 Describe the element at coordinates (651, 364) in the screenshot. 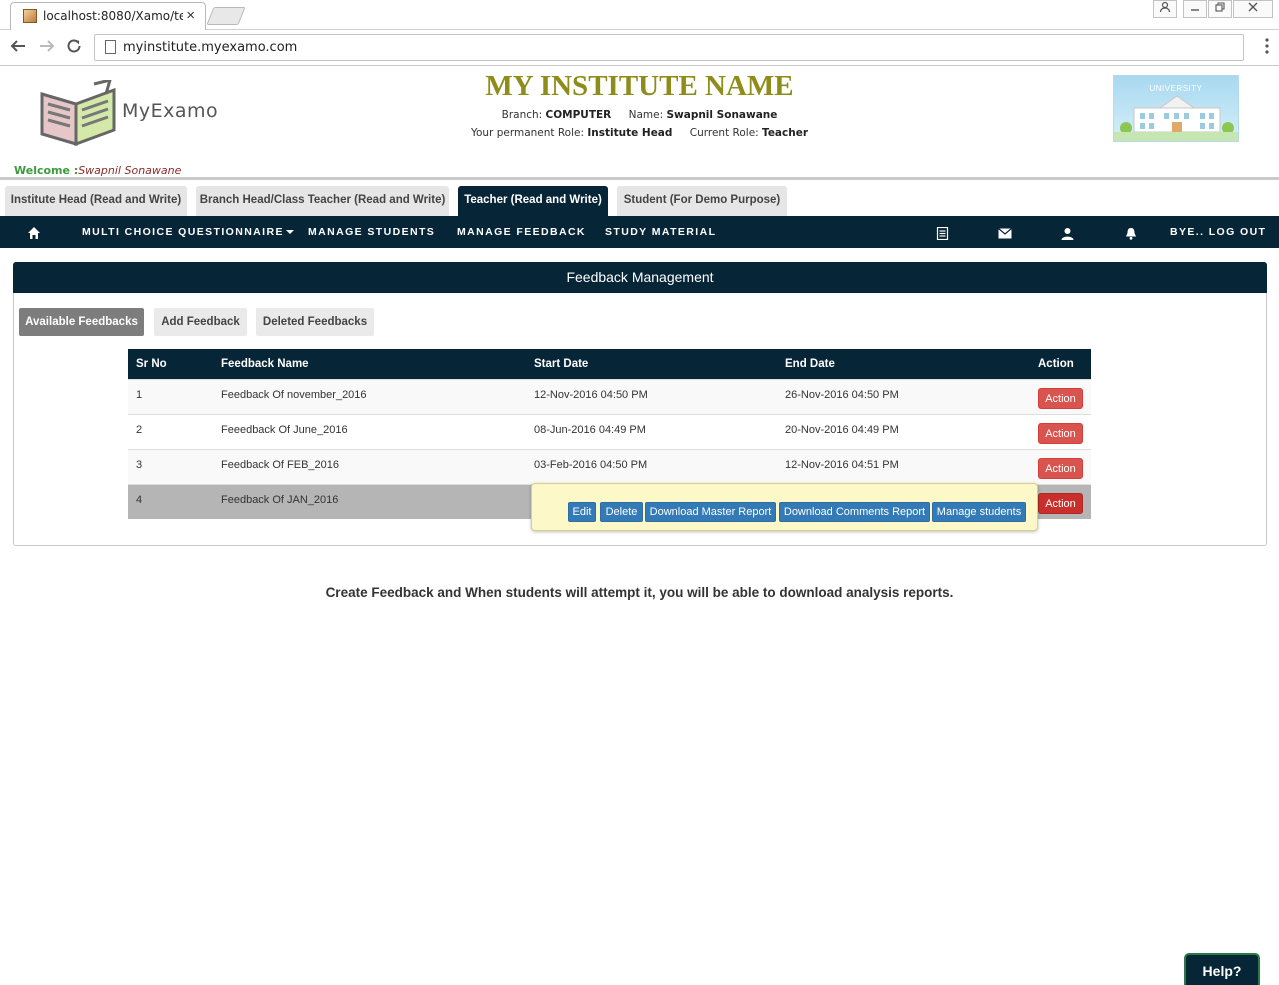

I see `col-start-date: Start Date` at that location.